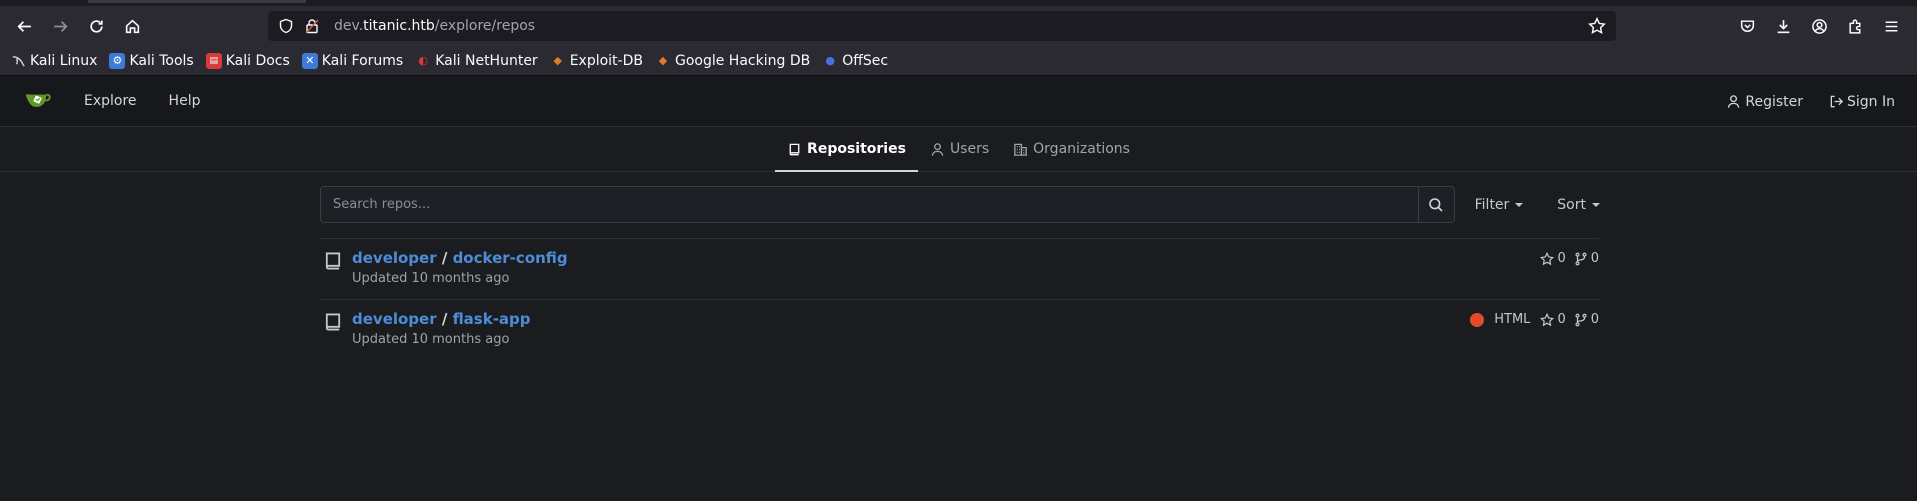 Image resolution: width=1917 pixels, height=501 pixels. Describe the element at coordinates (309, 60) in the screenshot. I see `kali-forums-icon: ✕` at that location.